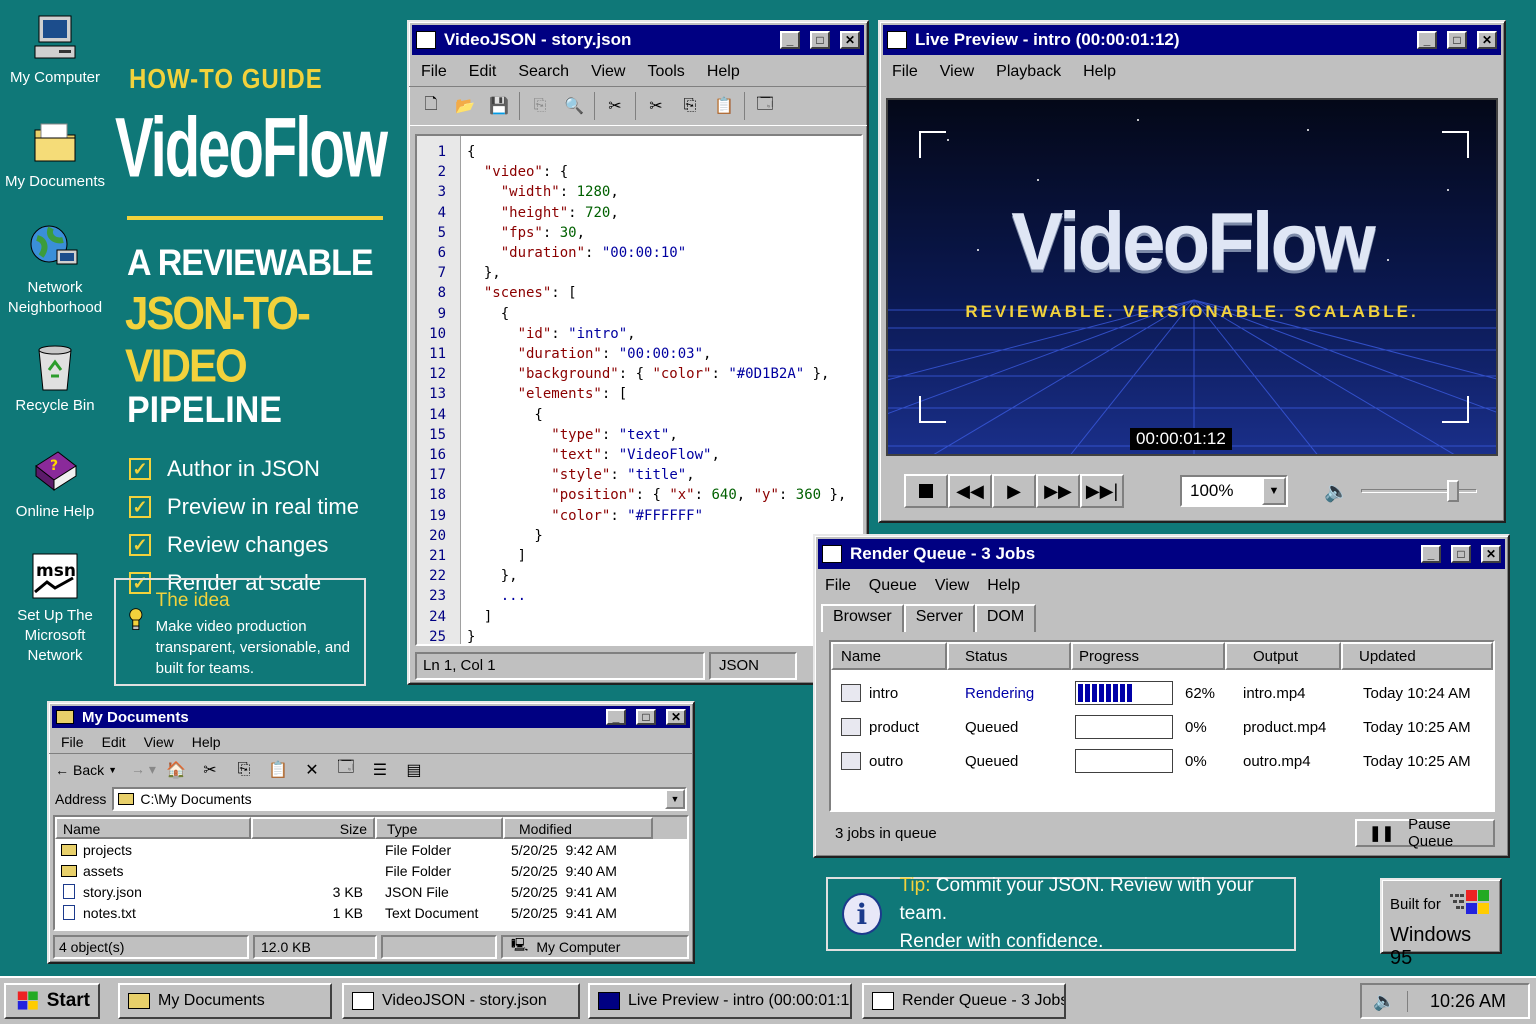 This screenshot has width=1536, height=1024. Describe the element at coordinates (1162, 727) in the screenshot. I see `queue-row: product Queued 0% product.mp4 Today 10:25 AM` at that location.